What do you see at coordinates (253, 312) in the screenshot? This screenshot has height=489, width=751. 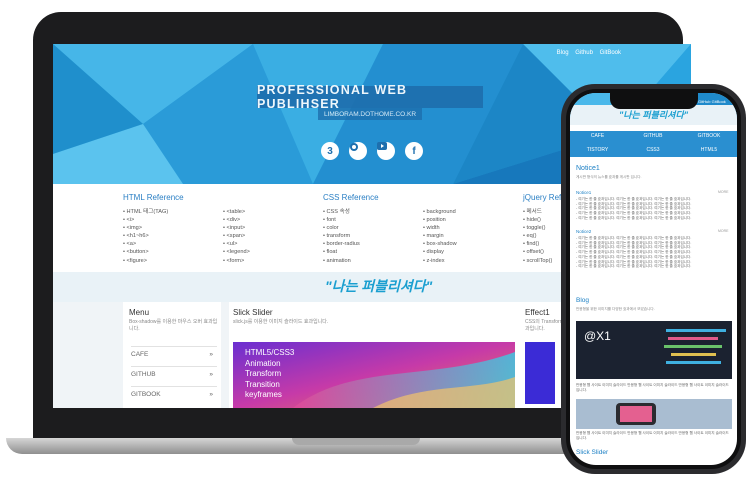 I see `slick-title: Slick Slider` at bounding box center [253, 312].